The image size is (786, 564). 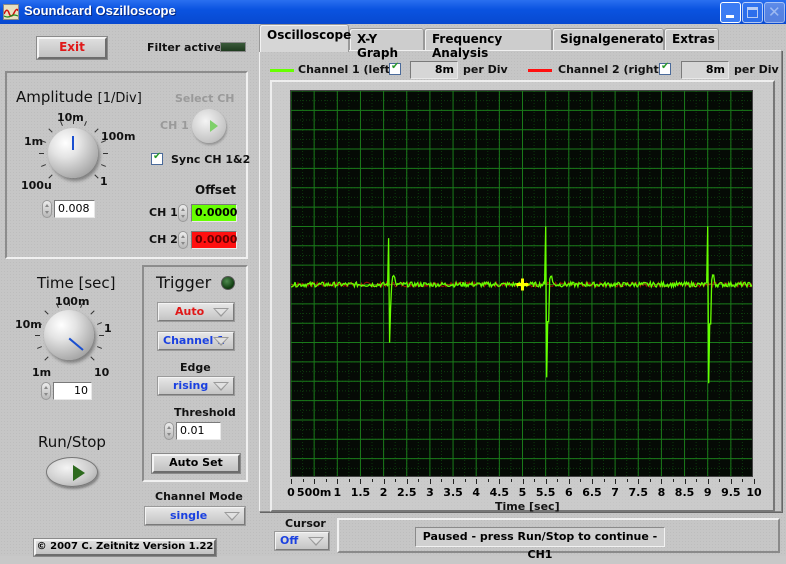 What do you see at coordinates (196, 341) in the screenshot?
I see `trigger-channel-dropdown: Channel 1` at bounding box center [196, 341].